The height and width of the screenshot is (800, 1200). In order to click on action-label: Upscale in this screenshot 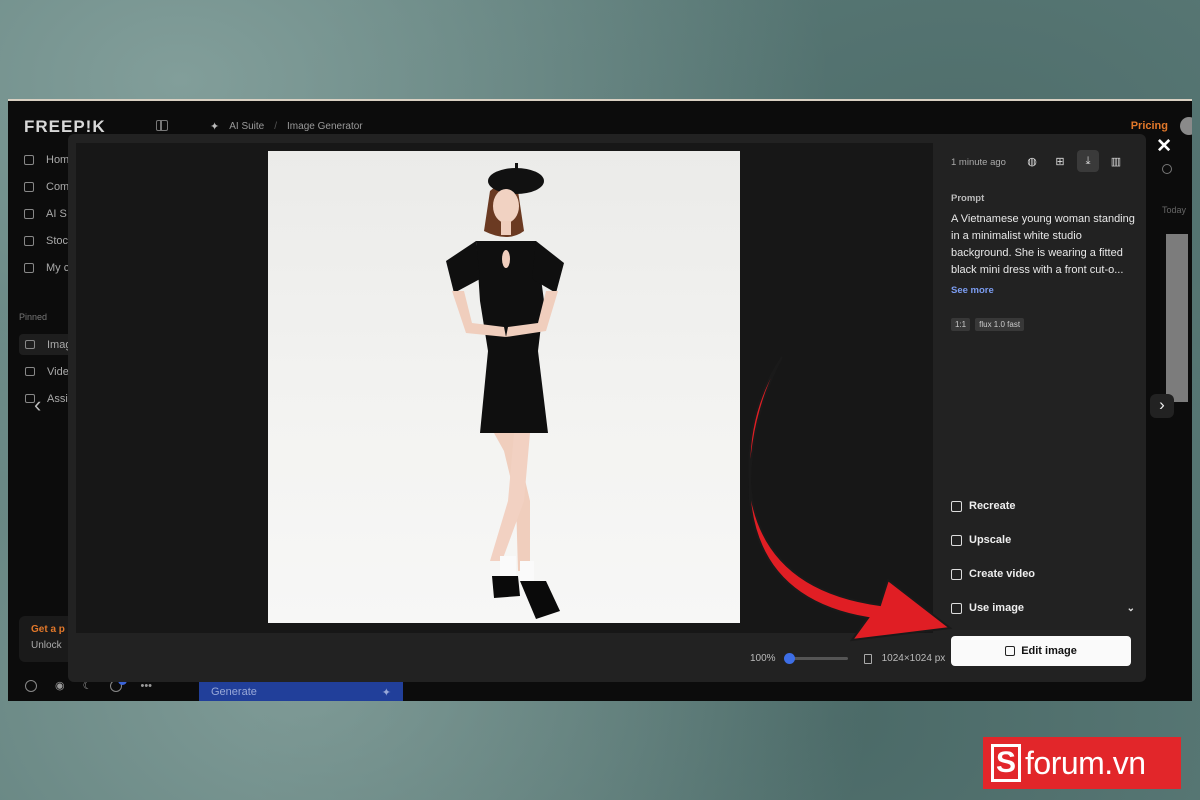, I will do `click(990, 540)`.